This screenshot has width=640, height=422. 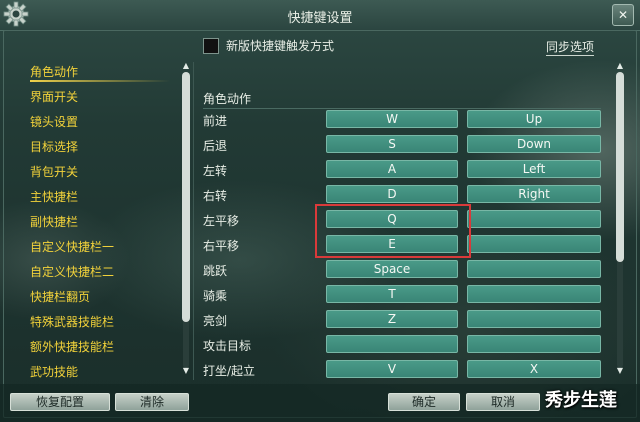 I want to click on keybind-row: 跳跃 Space, so click(x=403, y=269).